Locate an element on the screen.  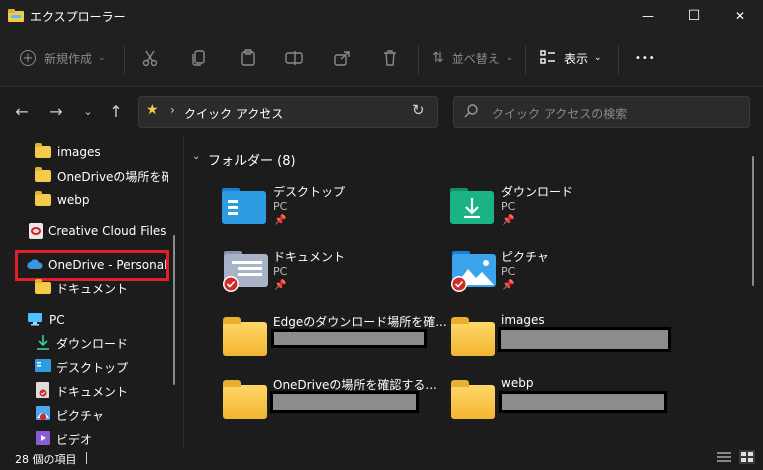
tile-name: ドキュメント is located at coordinates (309, 257).